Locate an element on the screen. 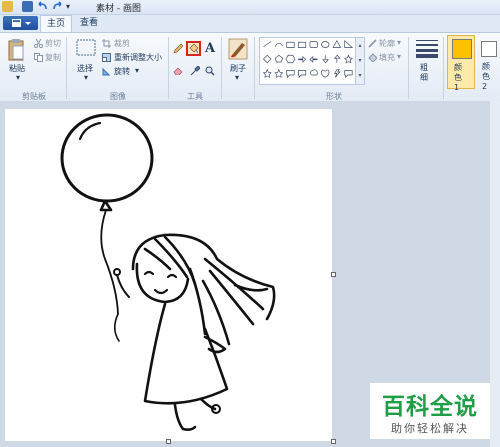 The width and height of the screenshot is (500, 447). canvas-resize-handle-right is located at coordinates (333, 274).